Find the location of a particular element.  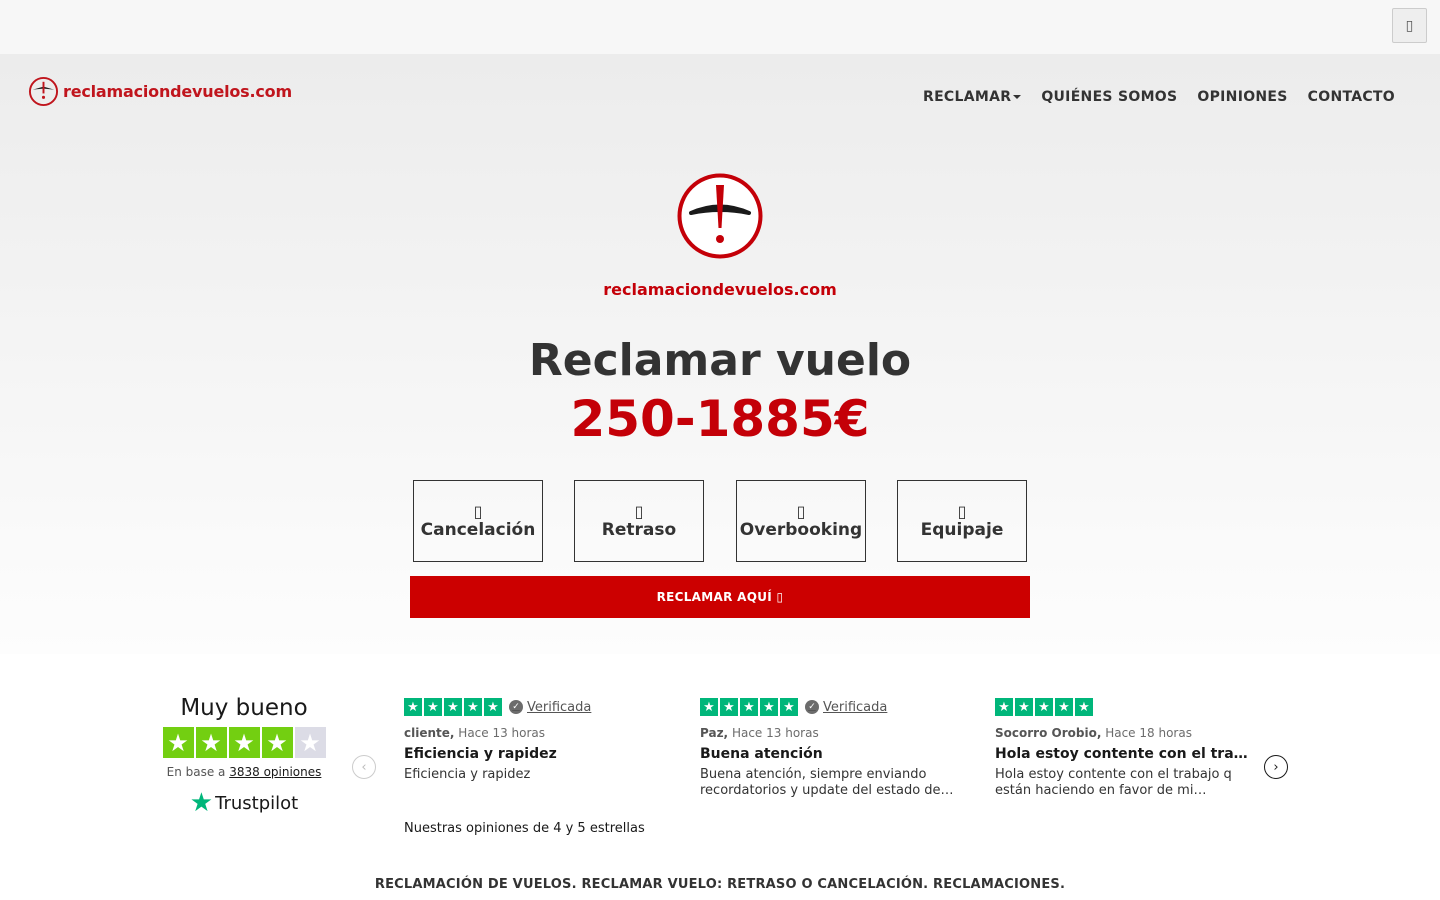

trustpilot-logo: ★ Trustpilot is located at coordinates (244, 803).